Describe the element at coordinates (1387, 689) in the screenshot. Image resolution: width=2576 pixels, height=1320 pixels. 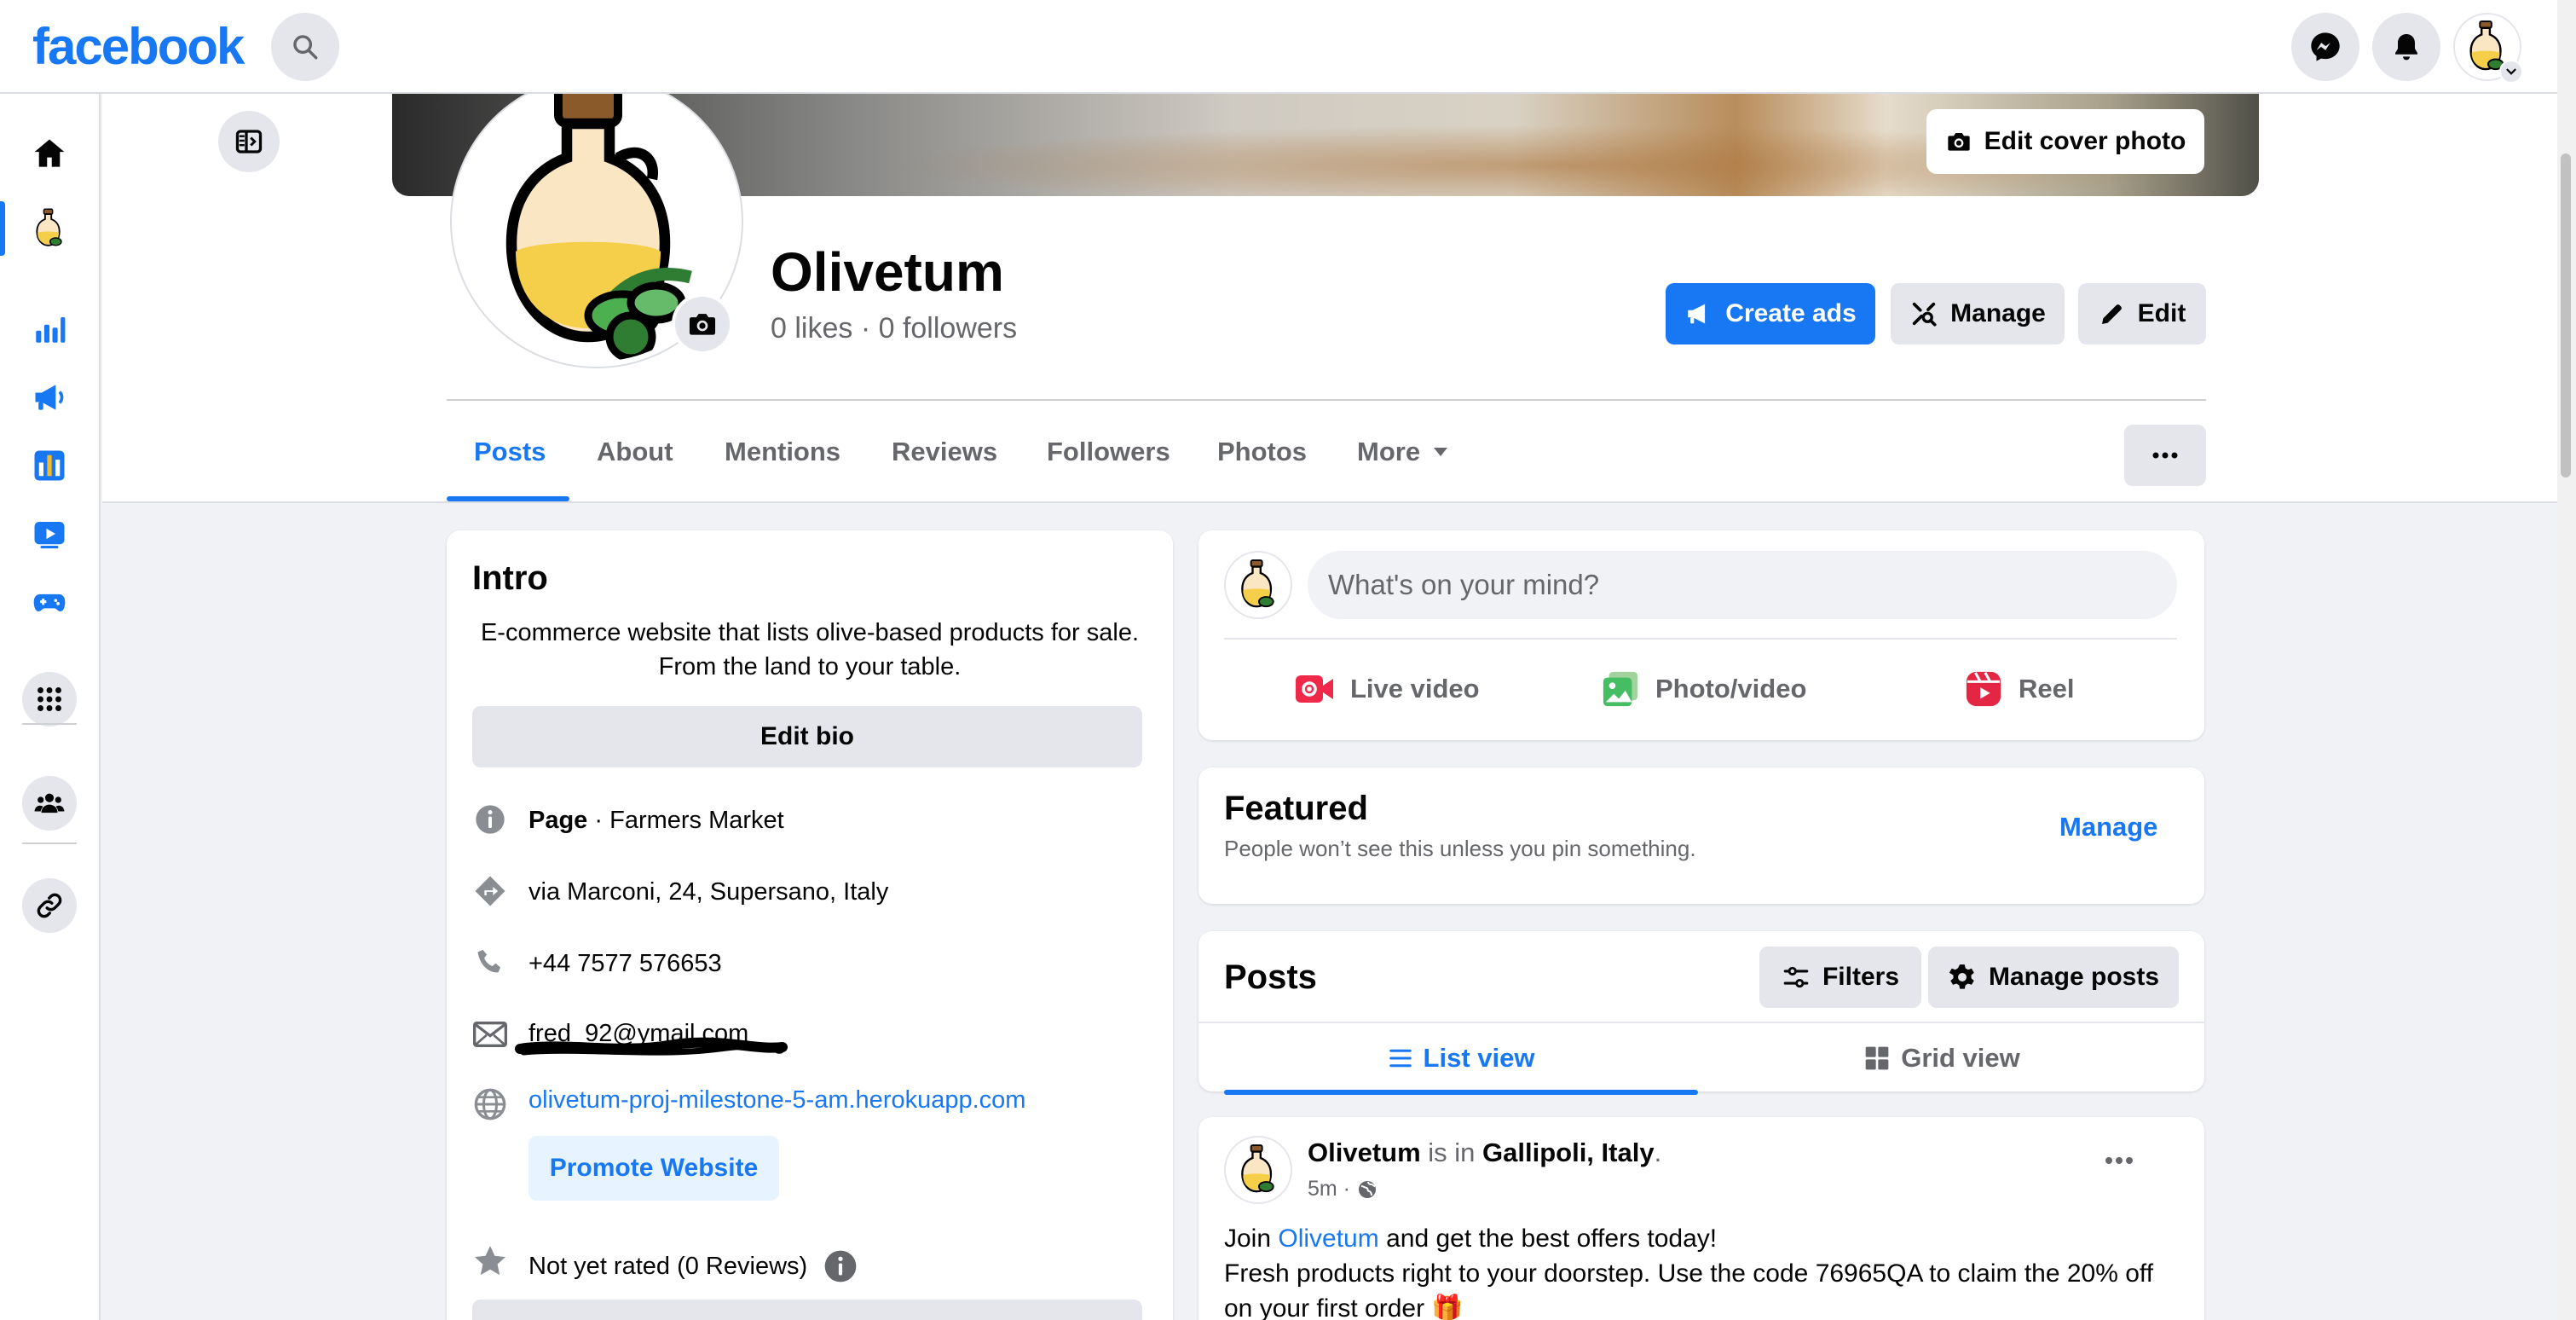
I see `live-video-button: Live video` at that location.